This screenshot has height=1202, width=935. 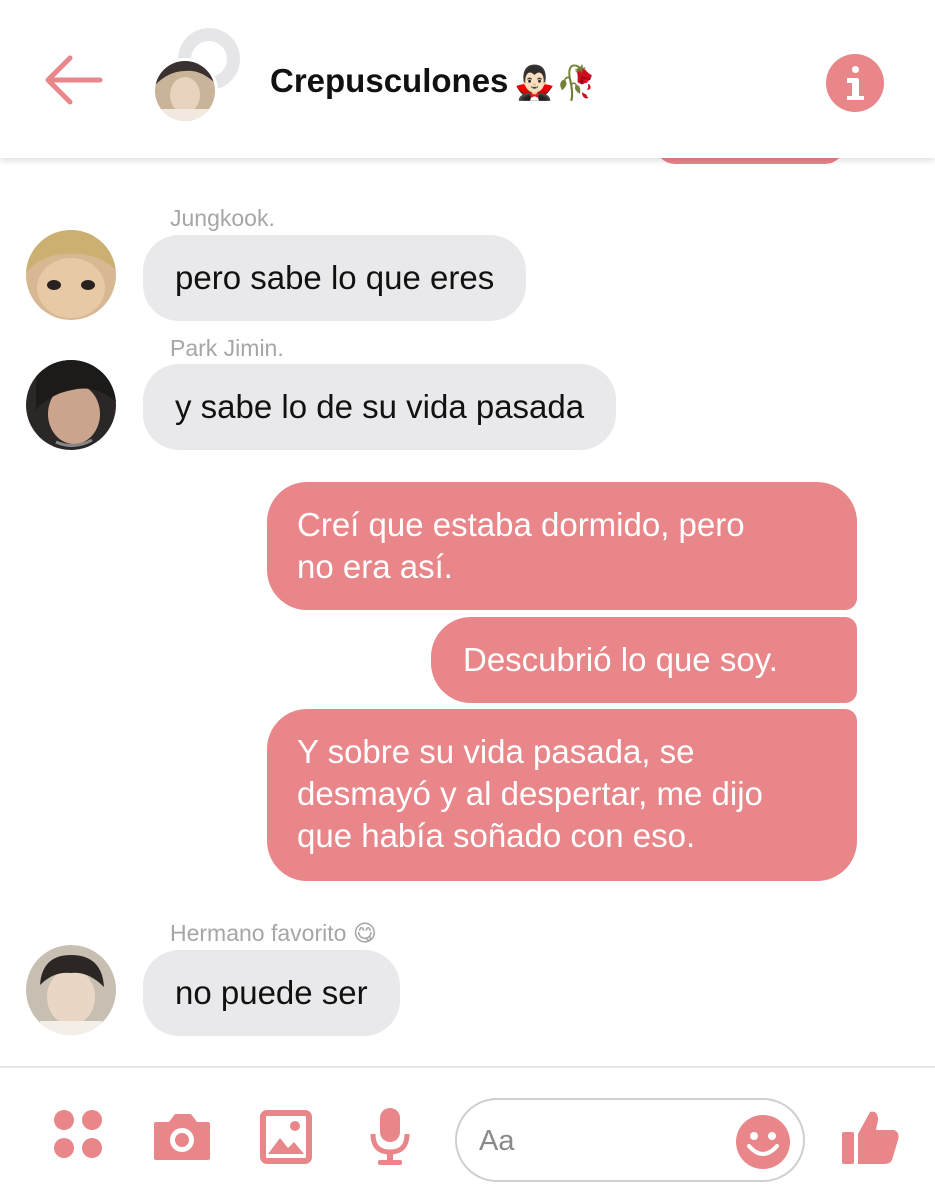 I want to click on chat-header: Crepusculones 🧛🏻‍♂️🥀, so click(x=467, y=79).